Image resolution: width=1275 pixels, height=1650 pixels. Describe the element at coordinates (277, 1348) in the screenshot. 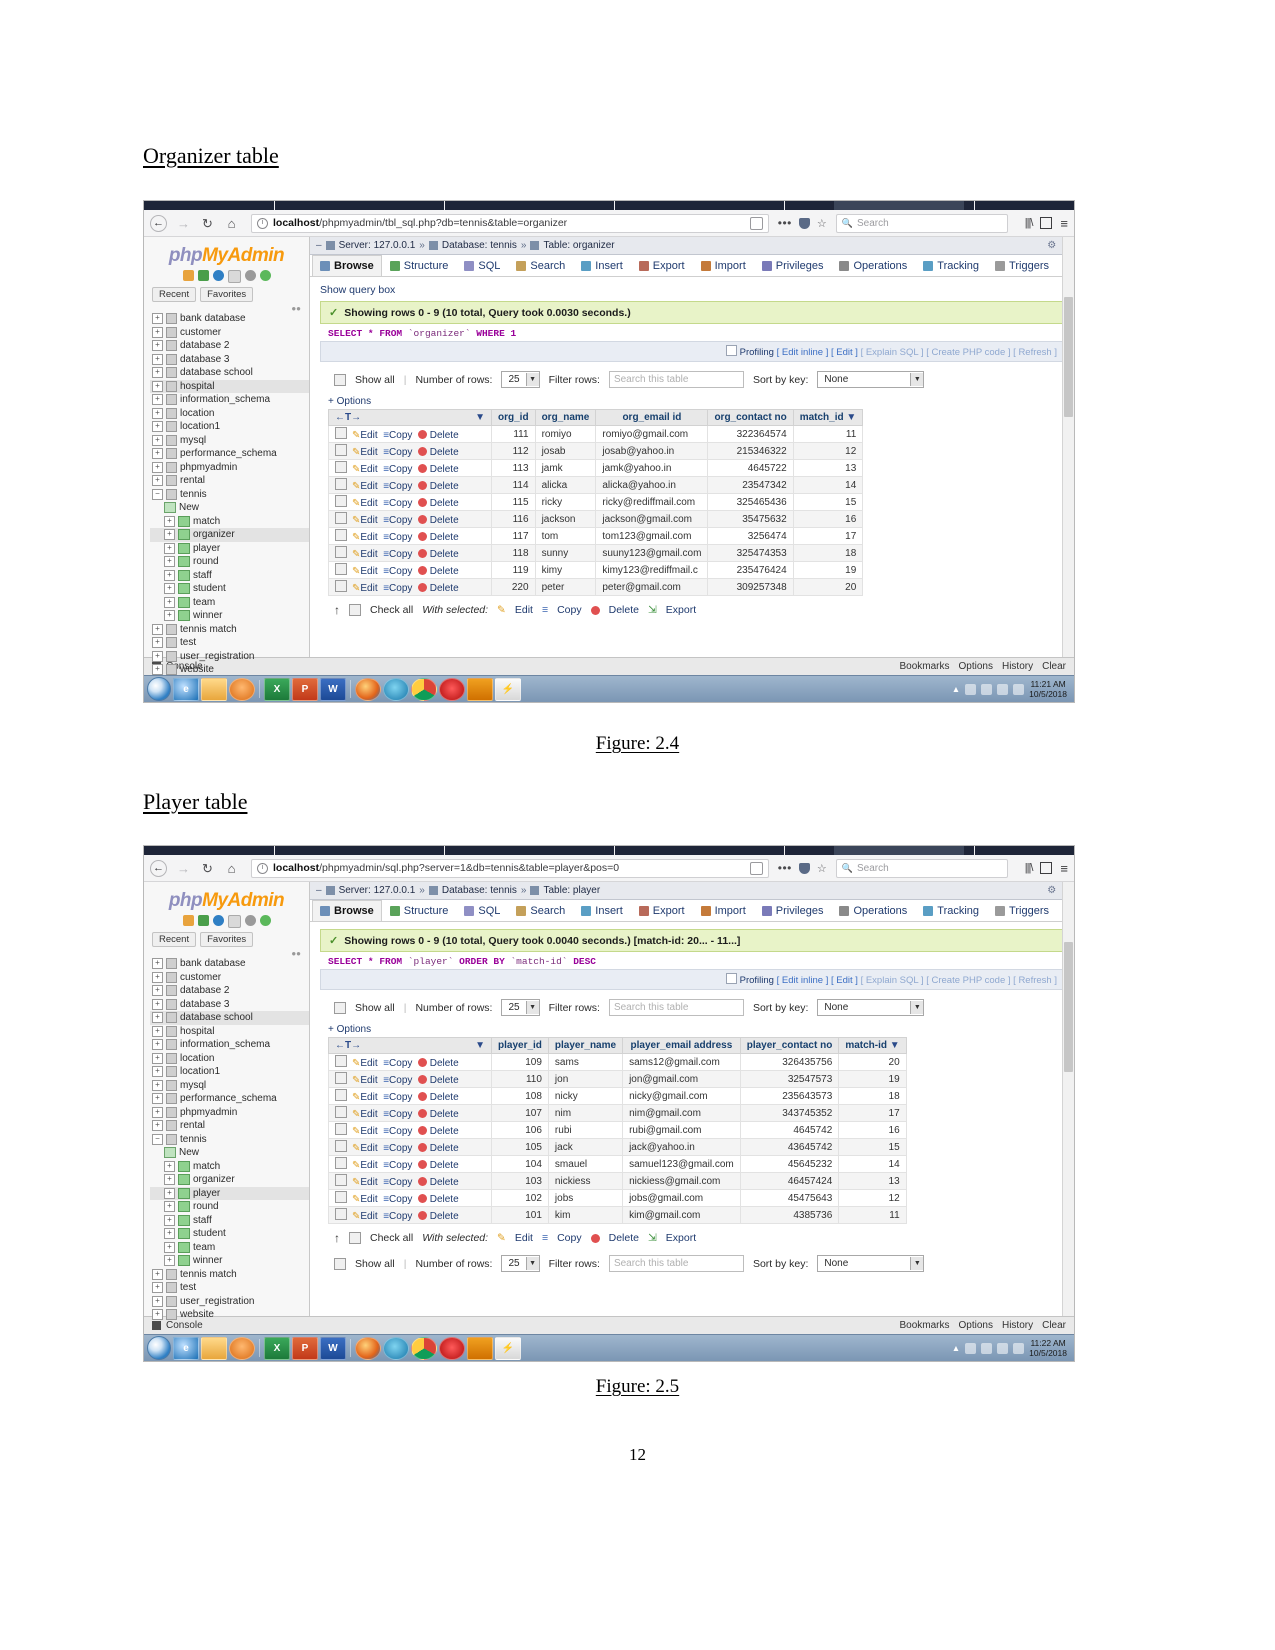

I see `excel-icon: X` at that location.